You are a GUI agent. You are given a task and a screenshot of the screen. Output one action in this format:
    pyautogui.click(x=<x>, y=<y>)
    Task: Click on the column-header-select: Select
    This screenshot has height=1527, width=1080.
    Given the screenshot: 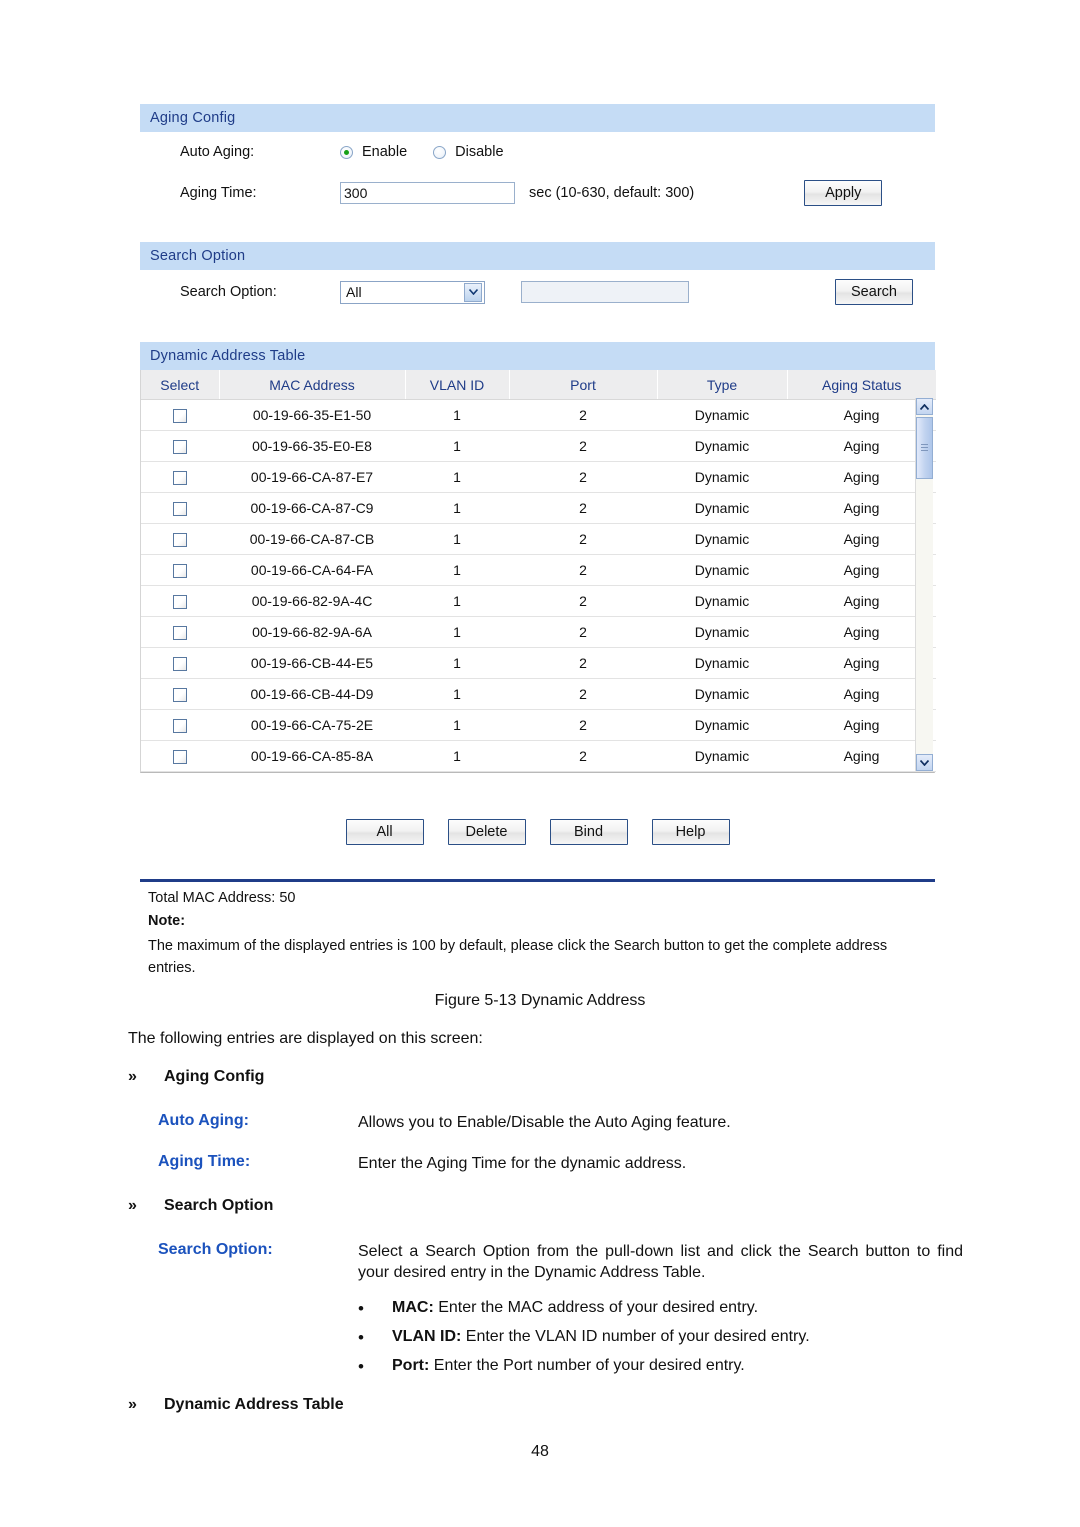 What is the action you would take?
    pyautogui.click(x=180, y=385)
    